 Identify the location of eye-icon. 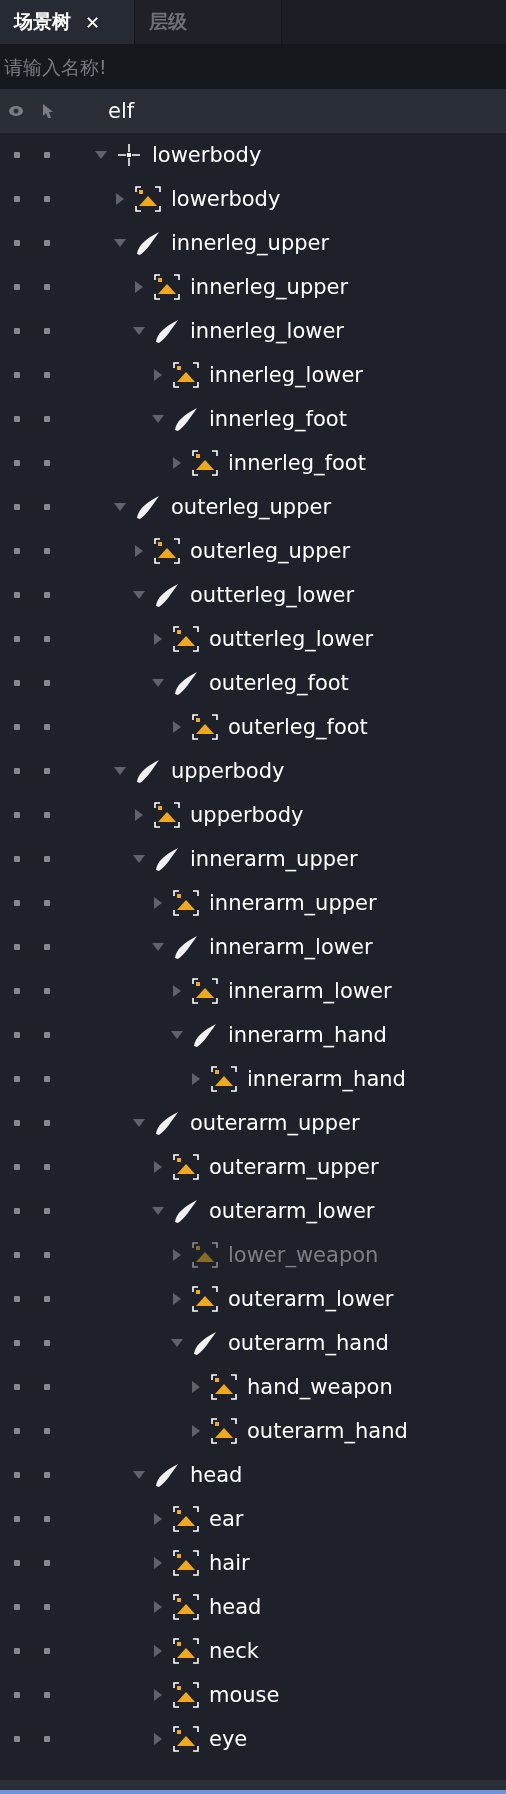
(16, 111).